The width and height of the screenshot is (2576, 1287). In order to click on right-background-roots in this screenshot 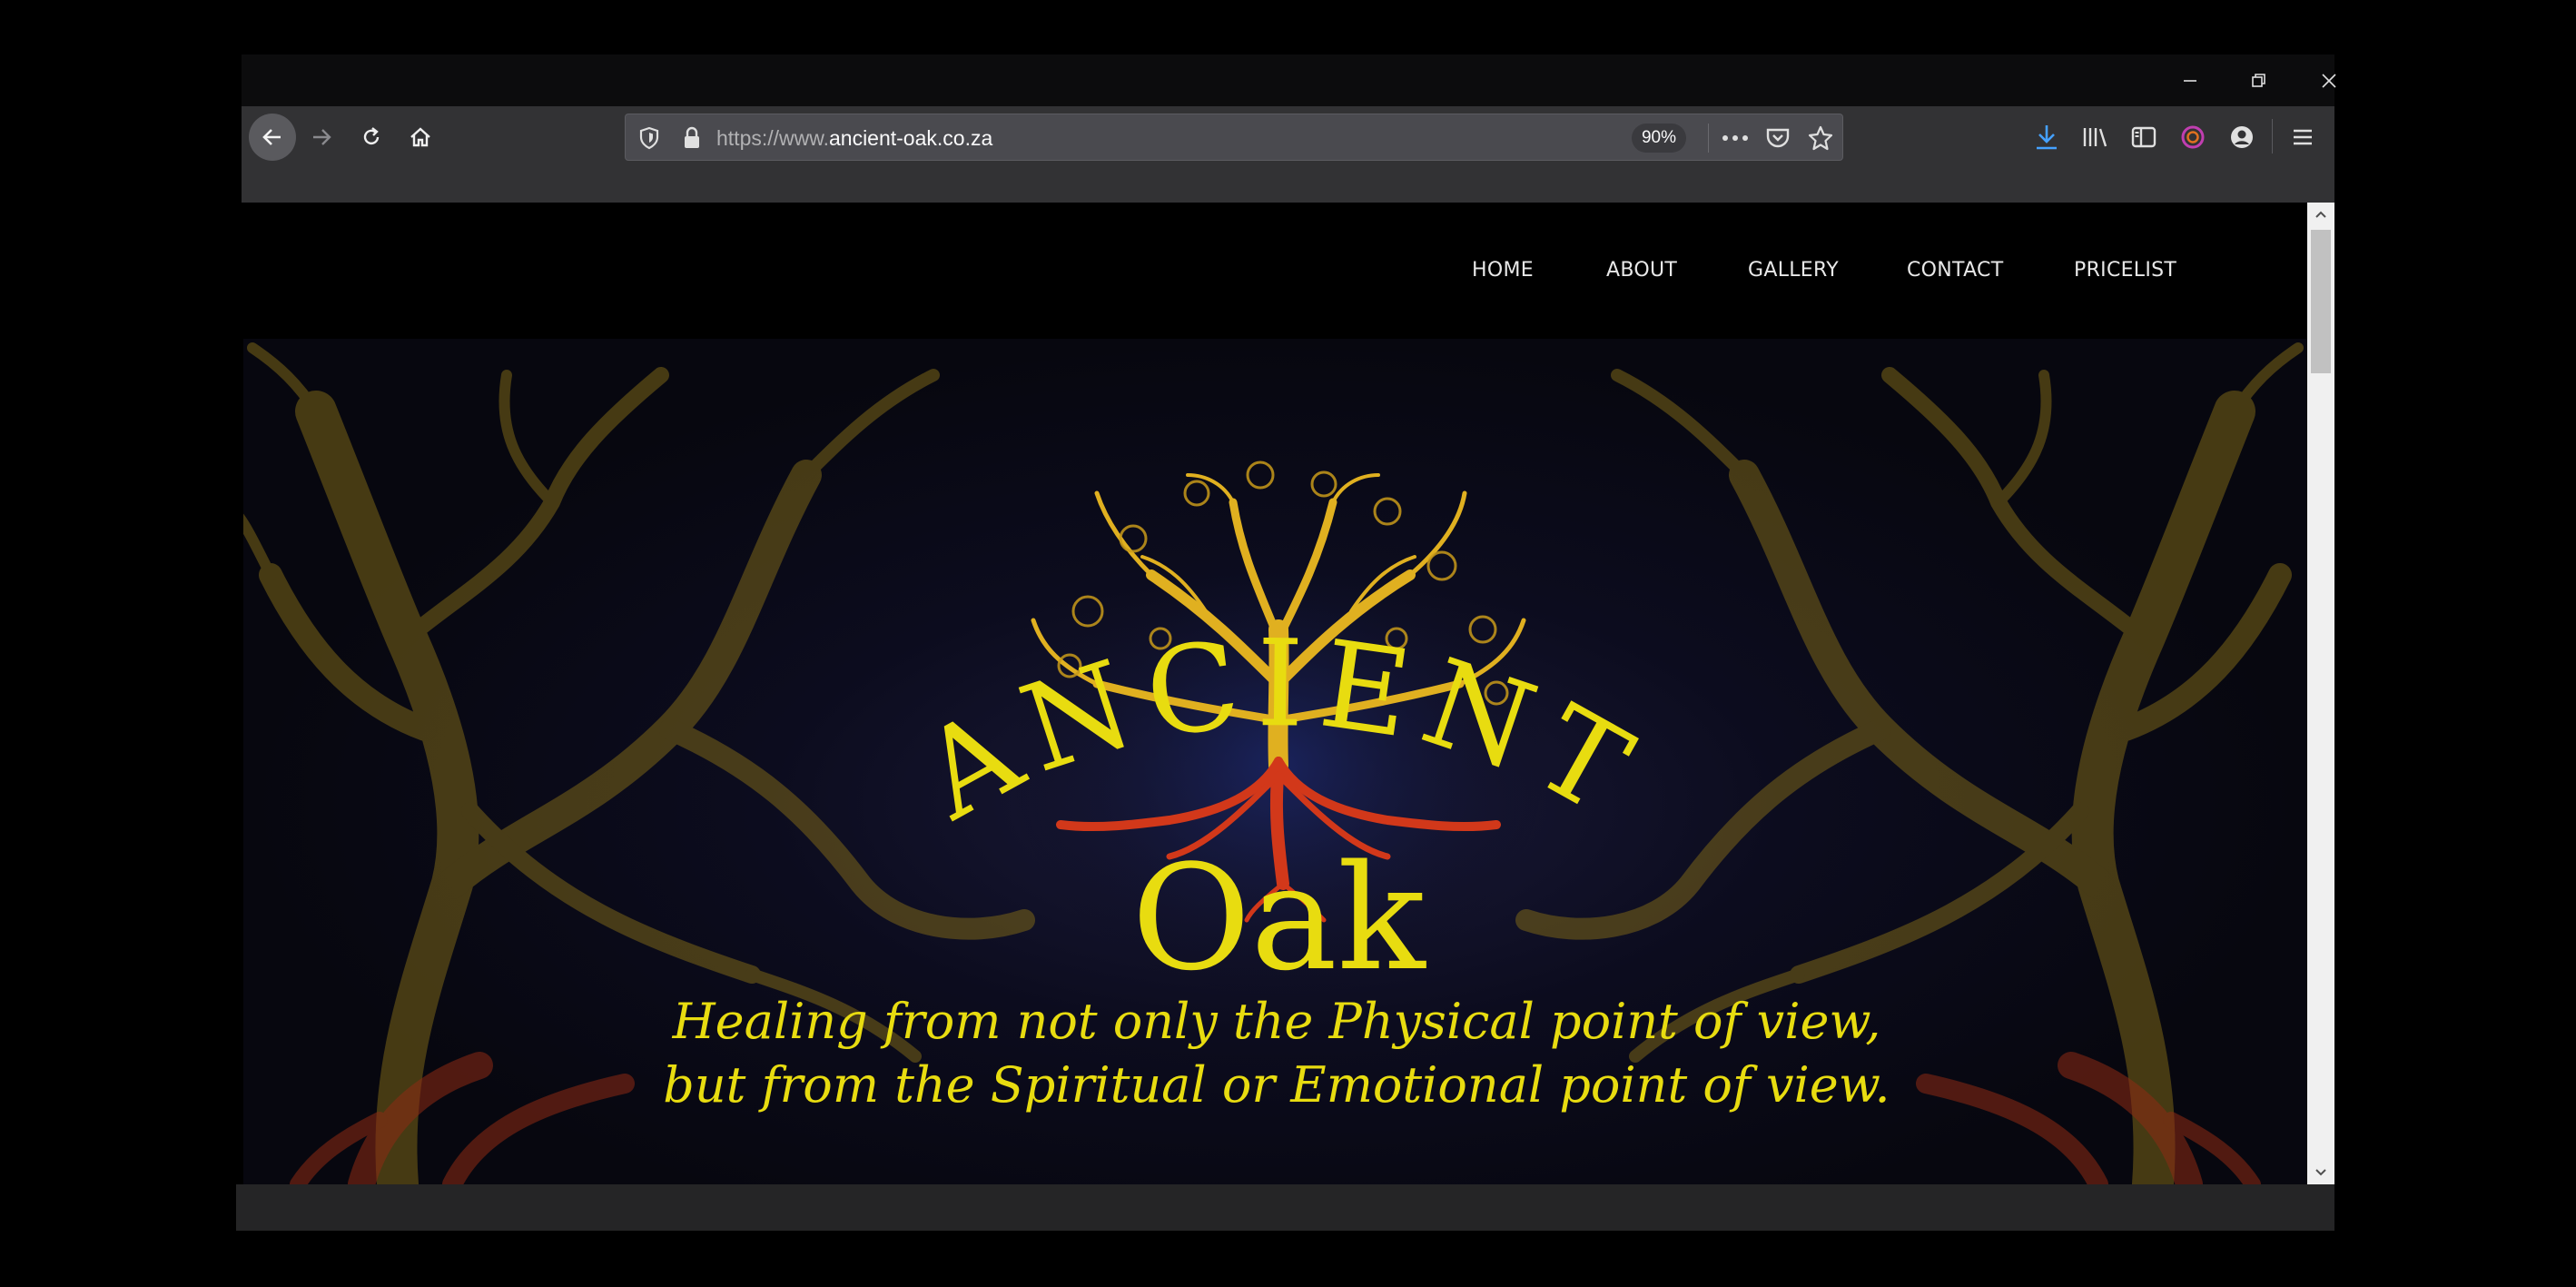, I will do `click(2088, 1118)`.